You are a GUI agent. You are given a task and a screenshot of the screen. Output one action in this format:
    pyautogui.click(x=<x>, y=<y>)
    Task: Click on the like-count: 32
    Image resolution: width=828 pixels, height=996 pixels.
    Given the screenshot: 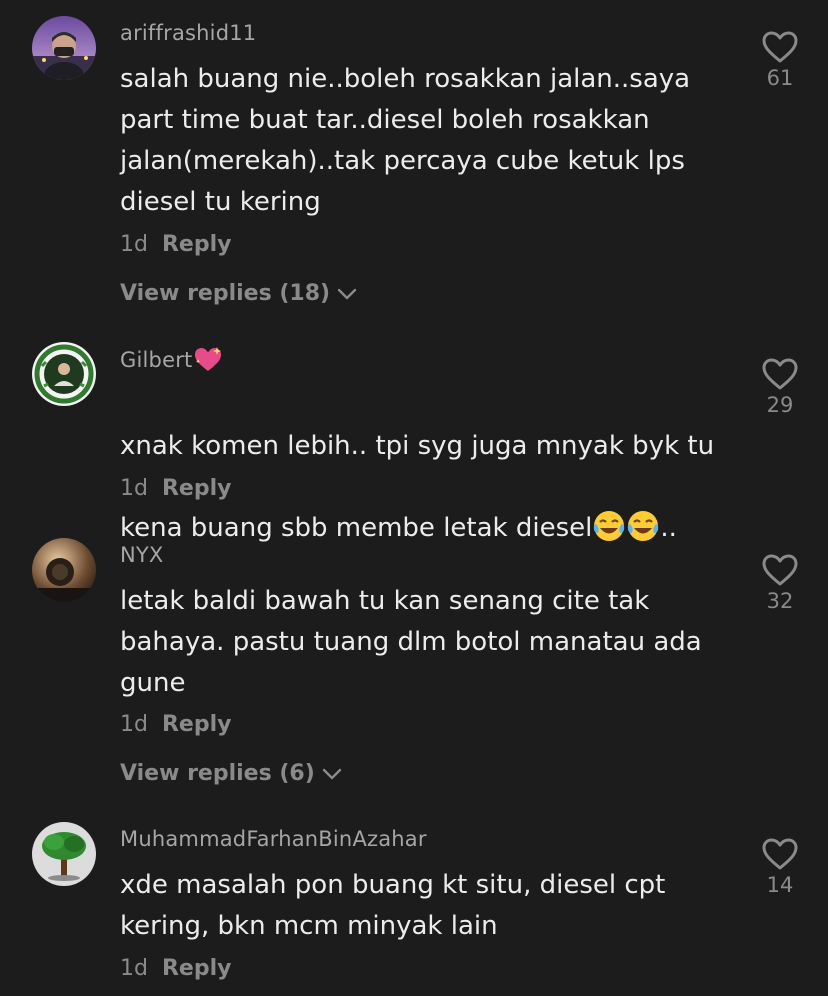 What is the action you would take?
    pyautogui.click(x=780, y=601)
    